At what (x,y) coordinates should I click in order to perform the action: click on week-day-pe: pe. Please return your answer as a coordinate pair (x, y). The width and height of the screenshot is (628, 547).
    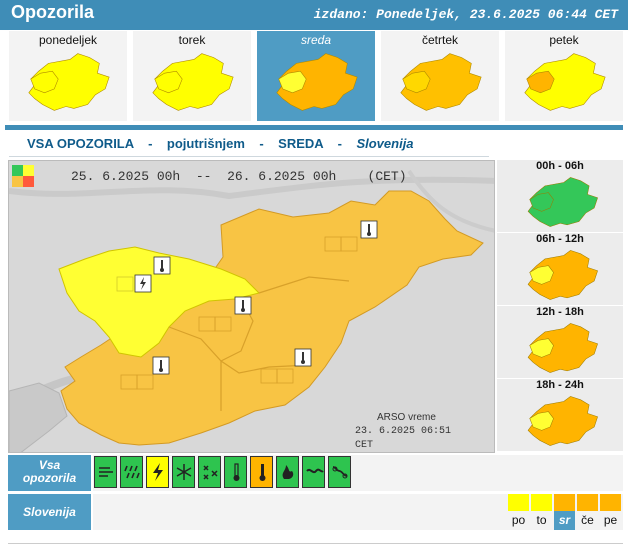
    Looking at the image, I should click on (610, 512).